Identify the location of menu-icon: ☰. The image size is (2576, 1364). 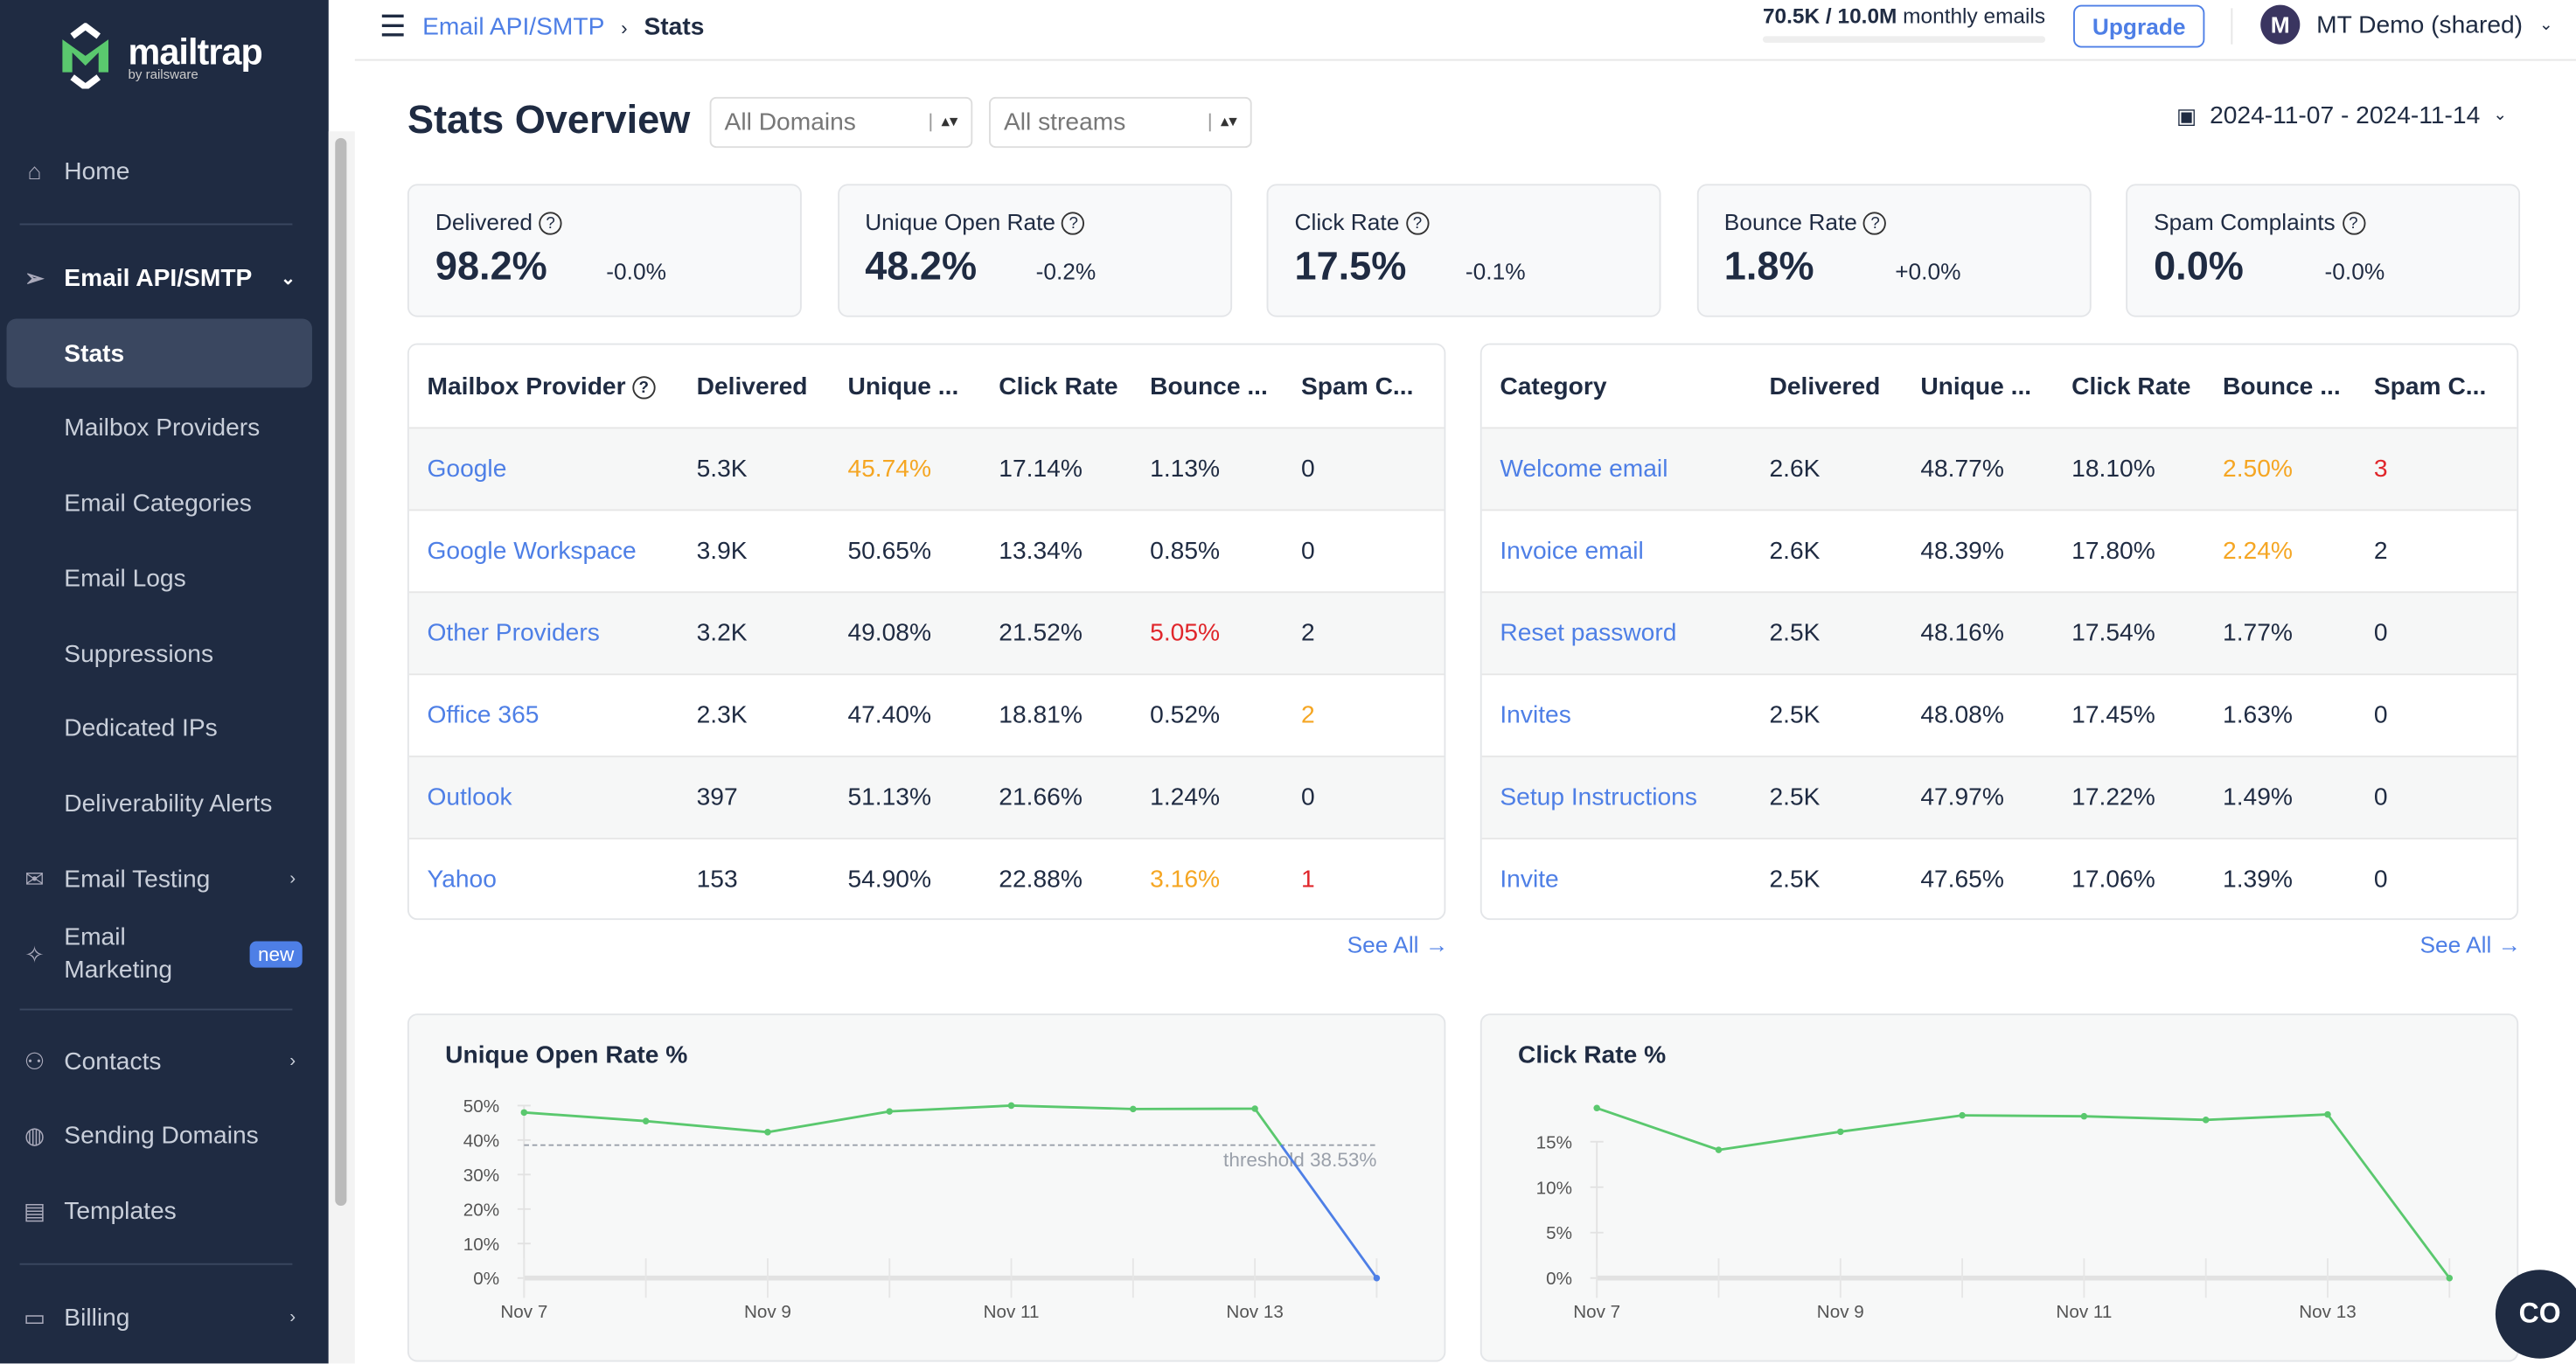
(392, 27).